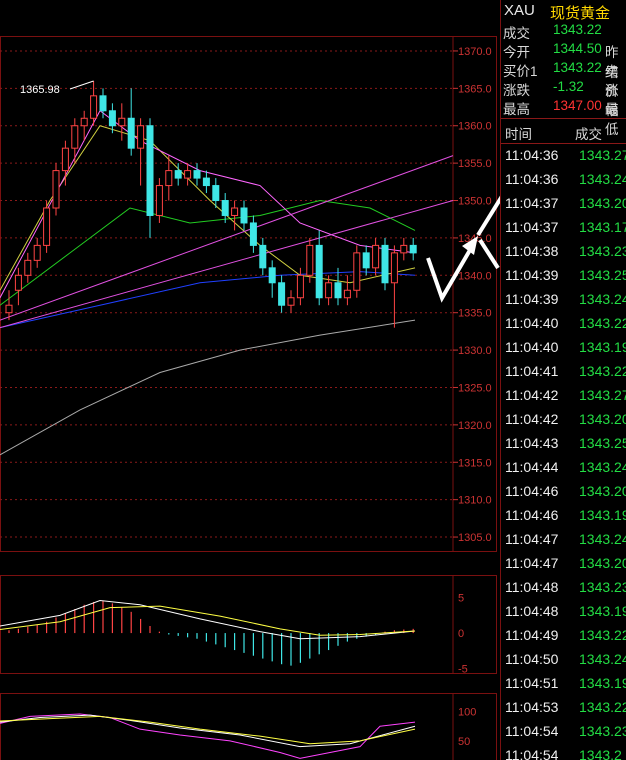 This screenshot has height=760, width=626. Describe the element at coordinates (516, 90) in the screenshot. I see `quote-label: 涨跌` at that location.